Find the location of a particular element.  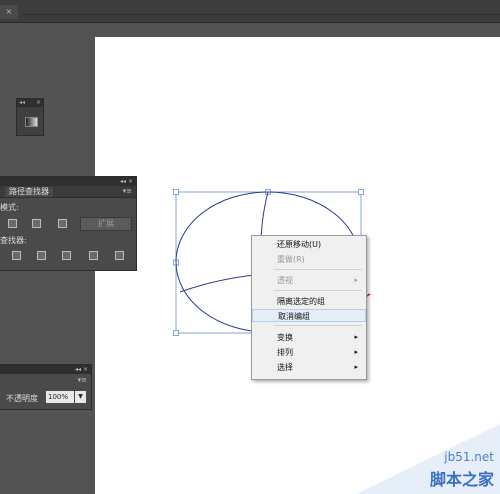

menu-item-redo: 重做(R) is located at coordinates (309, 259).